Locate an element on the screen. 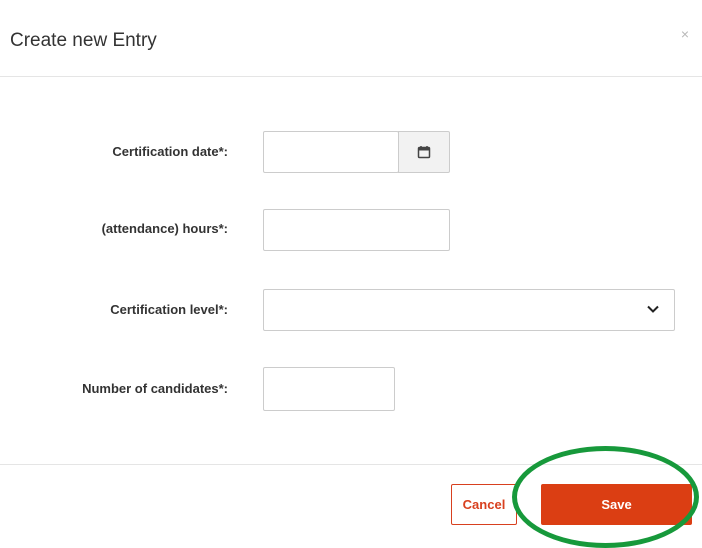 The width and height of the screenshot is (702, 548). calendar-button is located at coordinates (424, 152).